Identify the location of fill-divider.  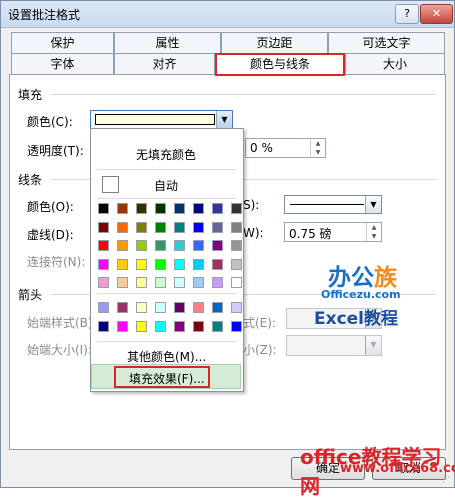
(243, 94).